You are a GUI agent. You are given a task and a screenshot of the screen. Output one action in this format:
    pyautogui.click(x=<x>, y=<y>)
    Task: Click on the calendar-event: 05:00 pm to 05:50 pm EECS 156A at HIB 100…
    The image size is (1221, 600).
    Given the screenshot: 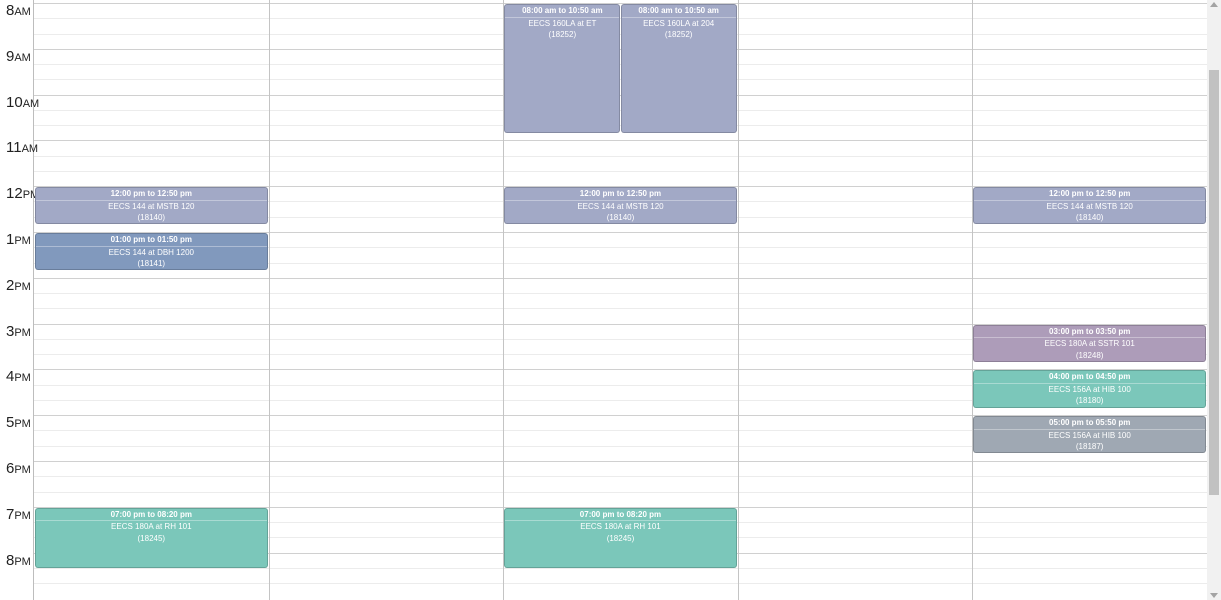 What is the action you would take?
    pyautogui.click(x=1089, y=435)
    